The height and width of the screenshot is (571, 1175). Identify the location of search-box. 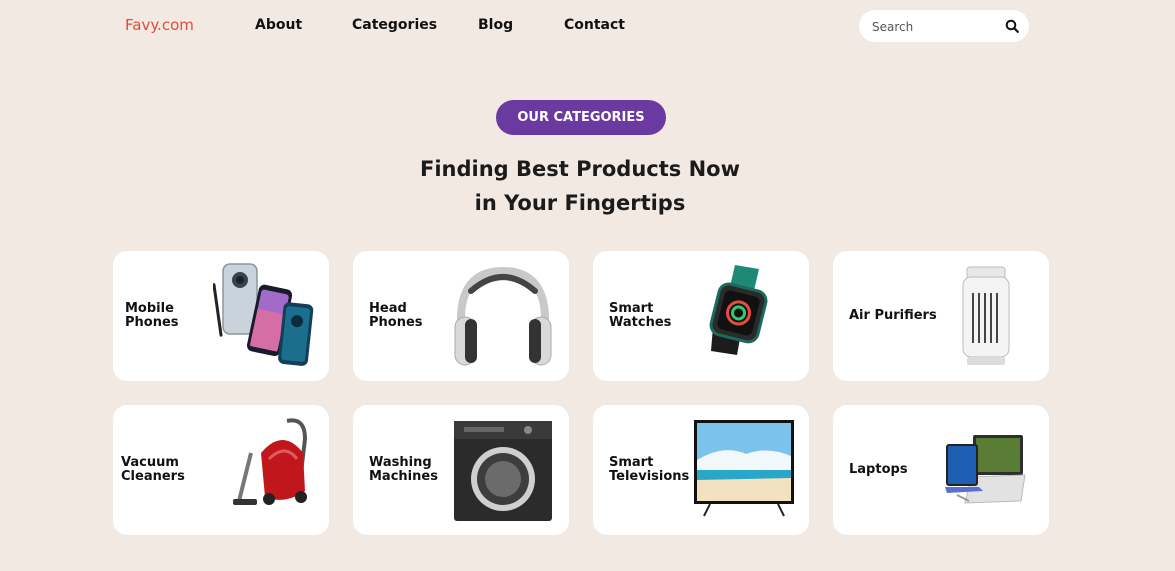
(944, 26).